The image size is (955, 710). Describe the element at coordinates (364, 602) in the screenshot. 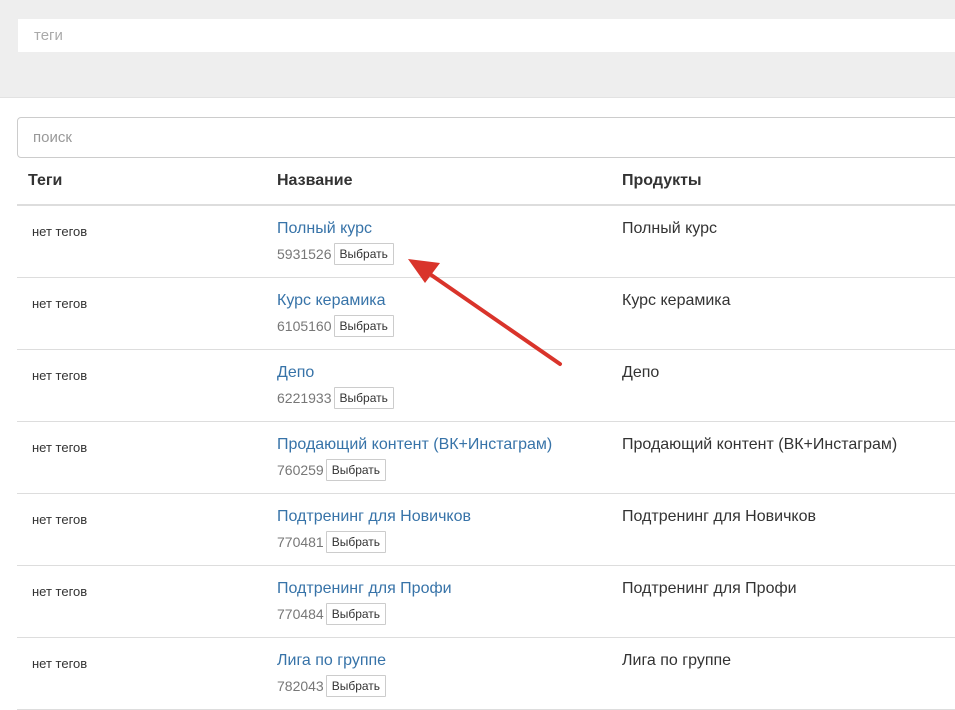

I see `row-name-cell: Подтренинг для Профи 770484 Выбрать` at that location.